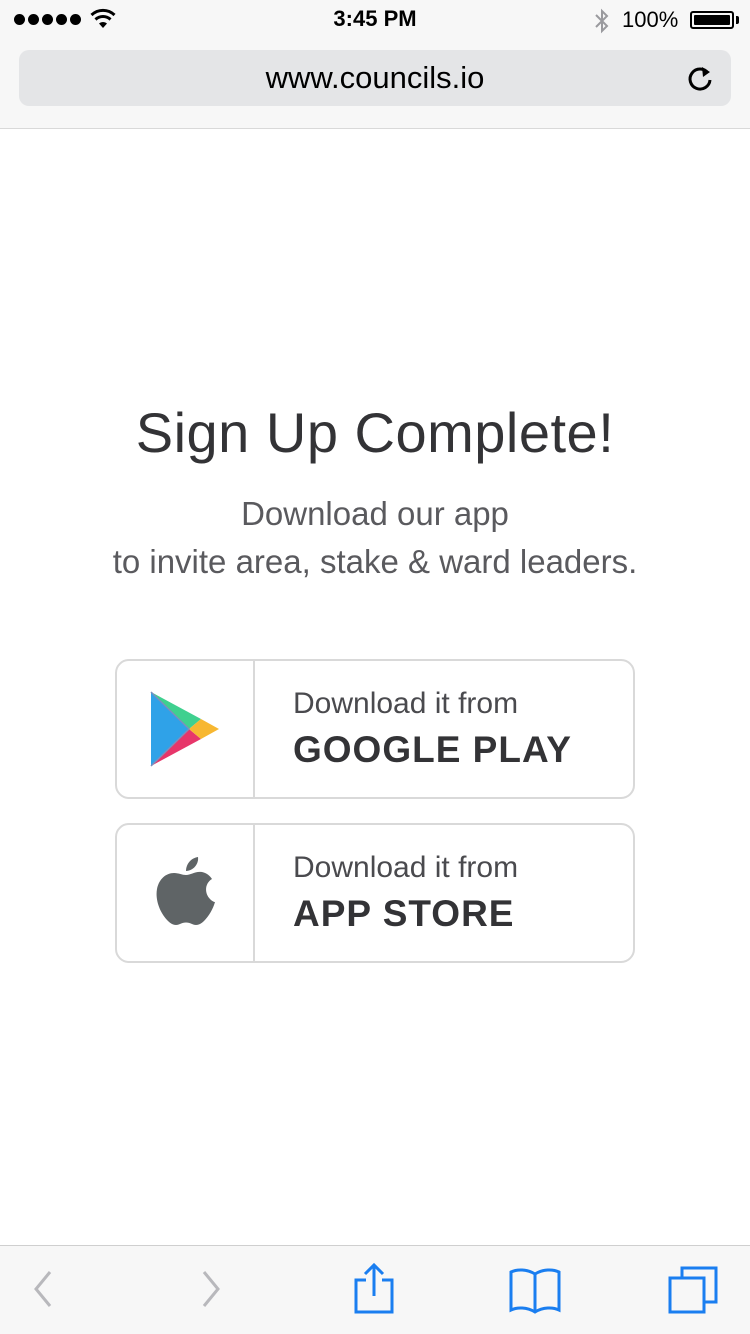  I want to click on bookmarks-icon, so click(535, 1291).